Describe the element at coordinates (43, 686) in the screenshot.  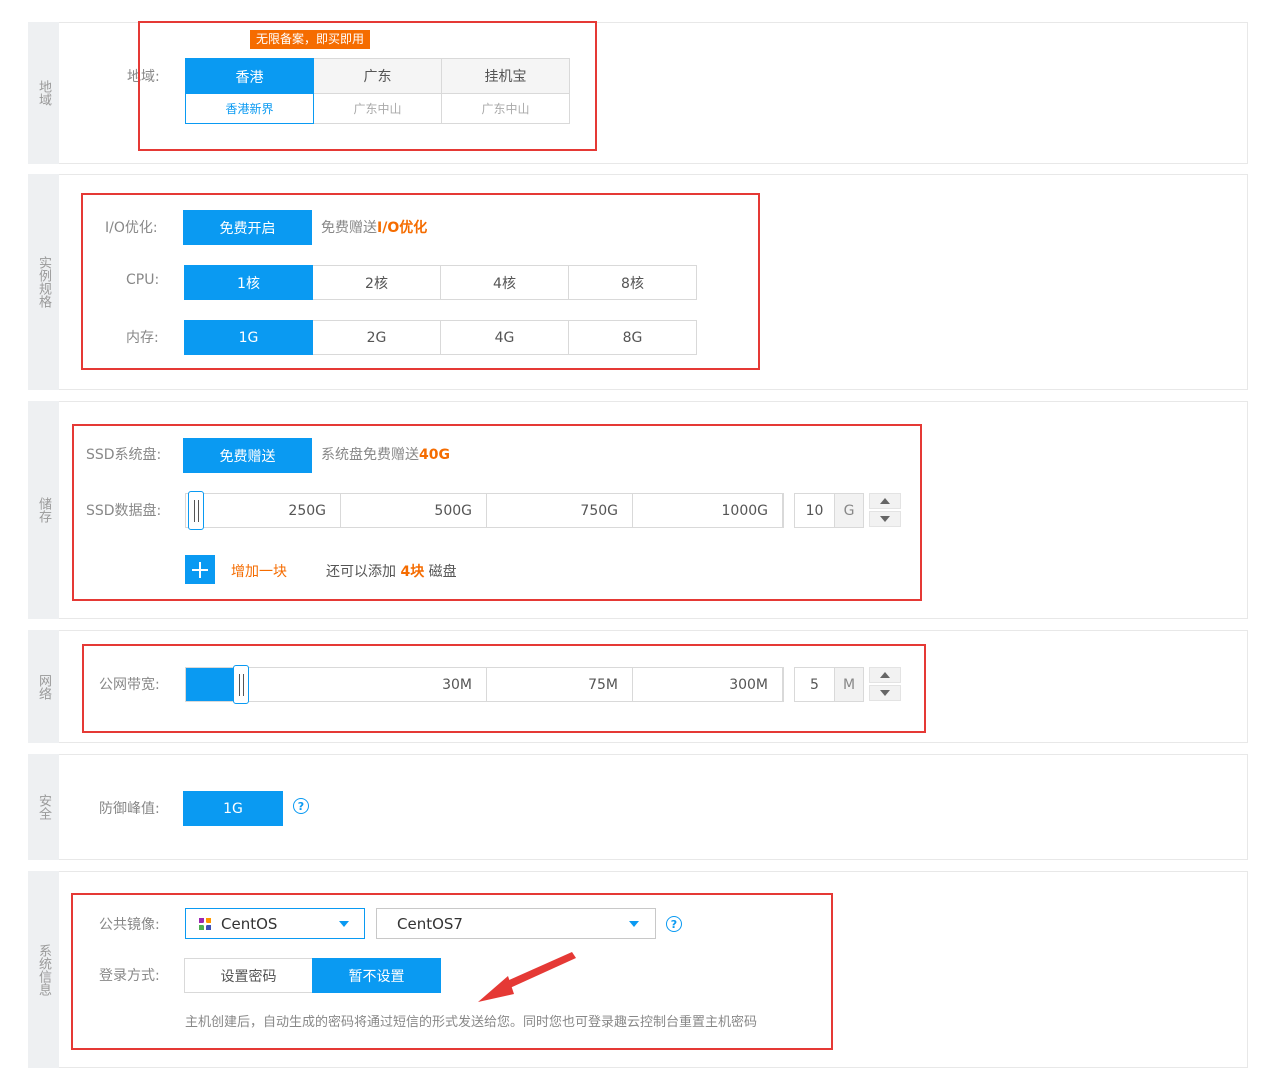
I see `section-label-network: 网络` at that location.